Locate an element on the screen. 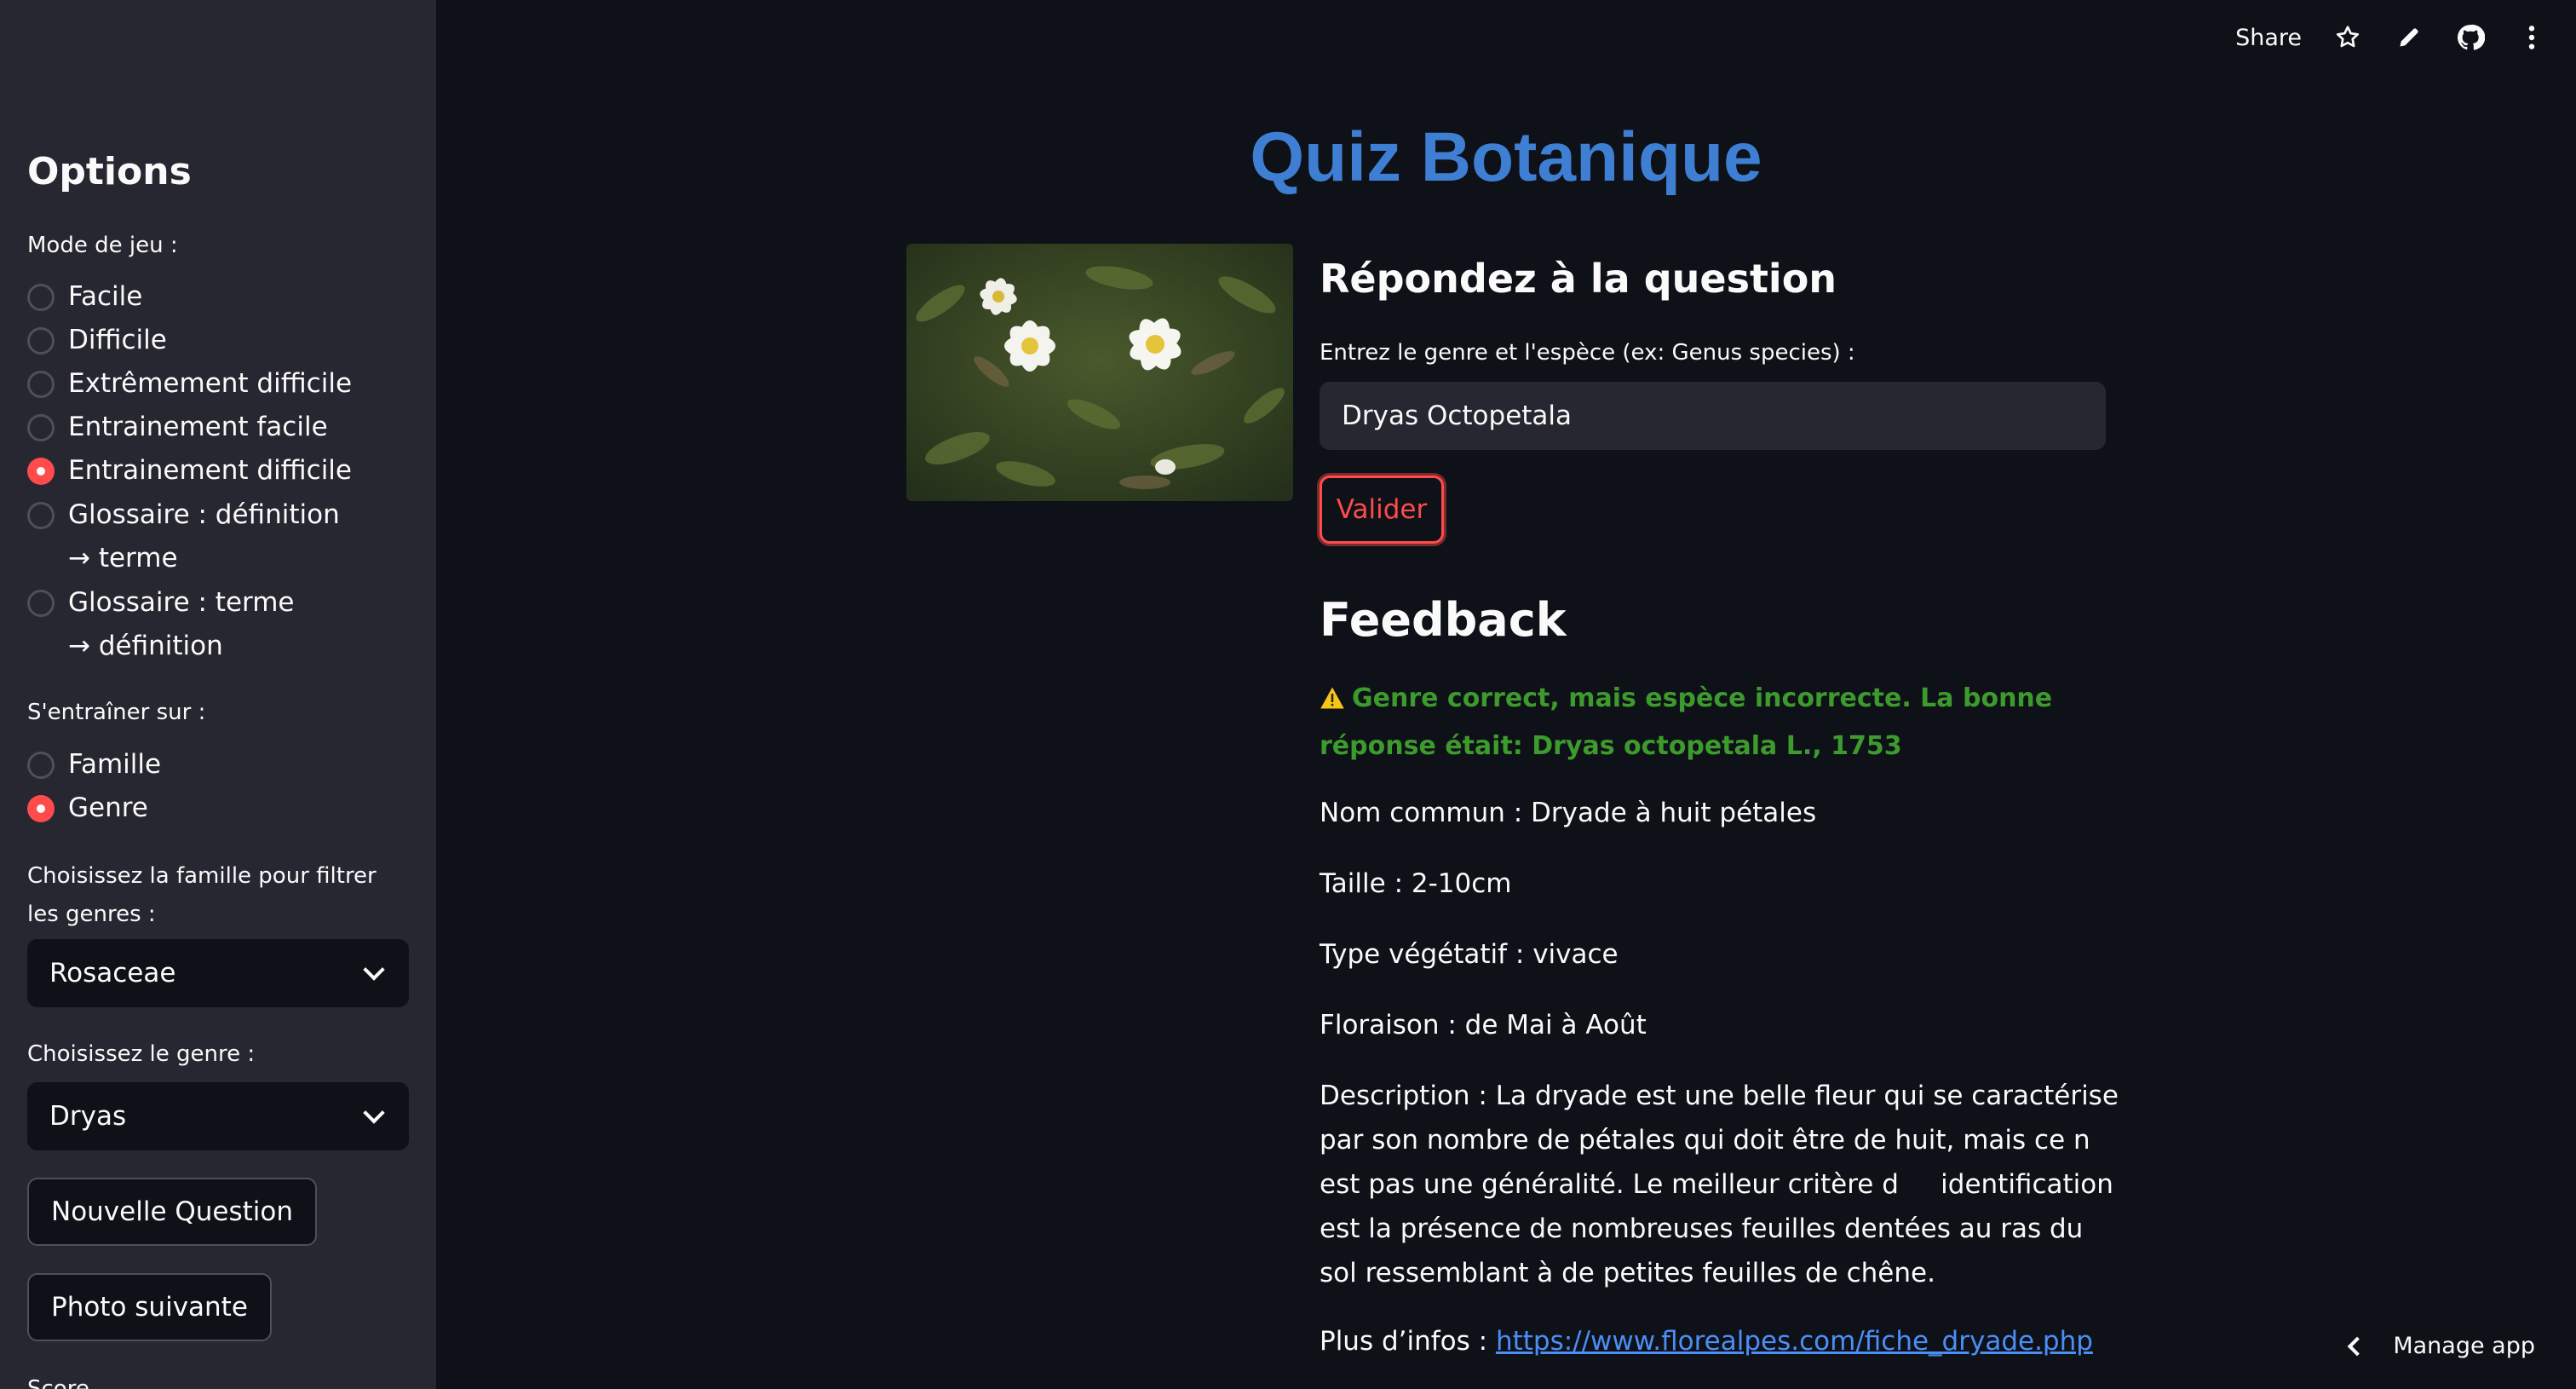 This screenshot has width=2576, height=1389. family-select: Rosaceae is located at coordinates (218, 973).